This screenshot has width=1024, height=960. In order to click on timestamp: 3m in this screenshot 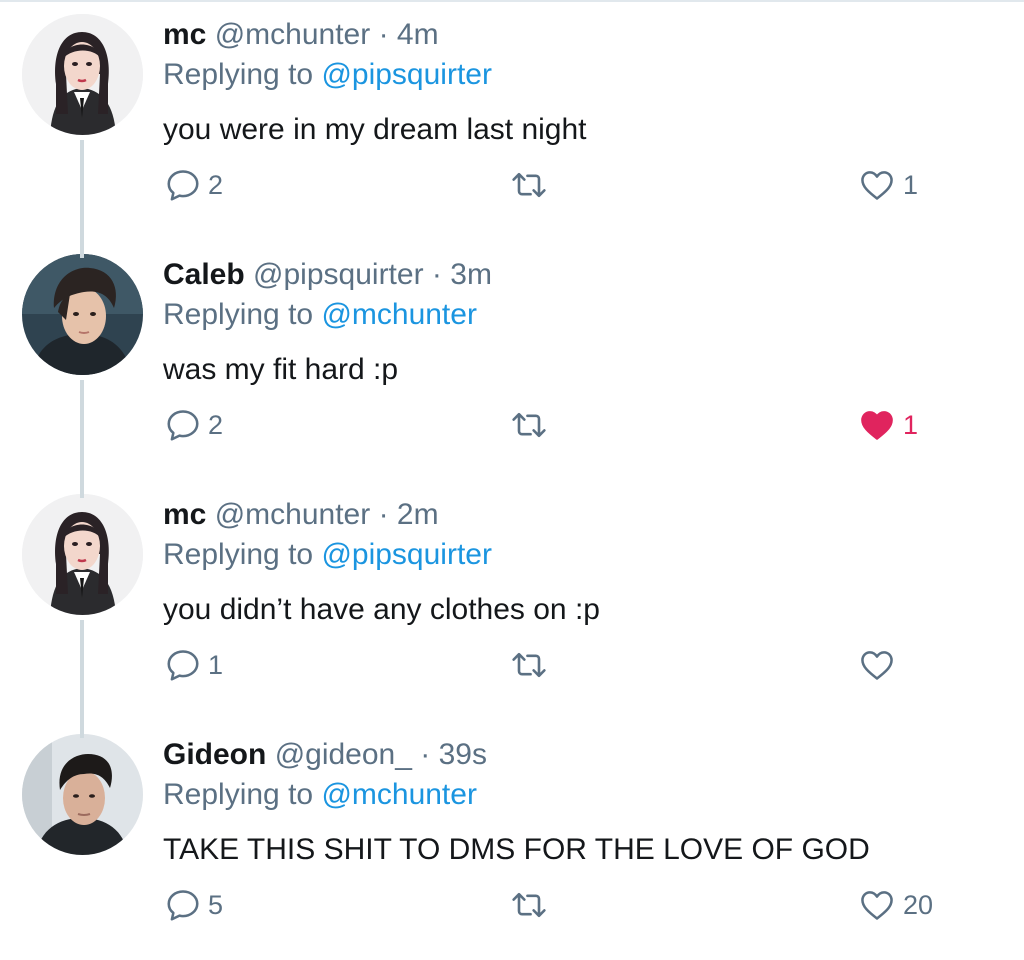, I will do `click(471, 274)`.